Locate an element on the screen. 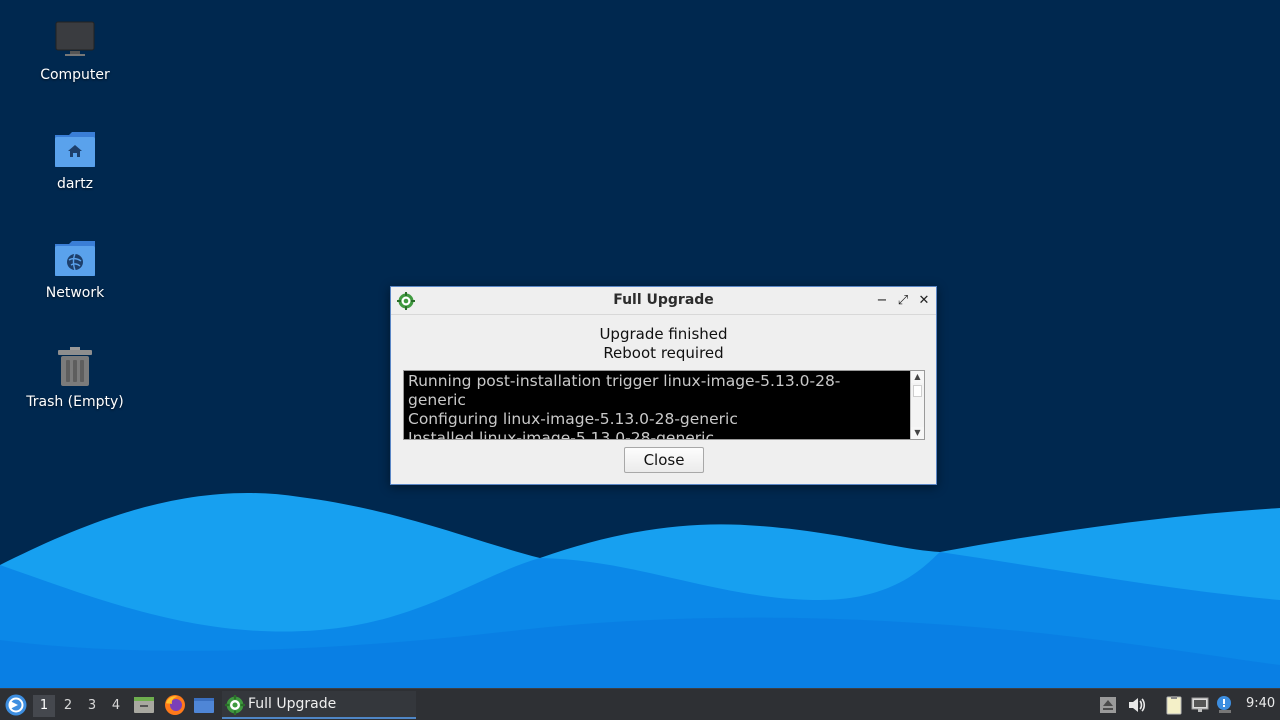  start-menu-button is located at coordinates (16, 705).